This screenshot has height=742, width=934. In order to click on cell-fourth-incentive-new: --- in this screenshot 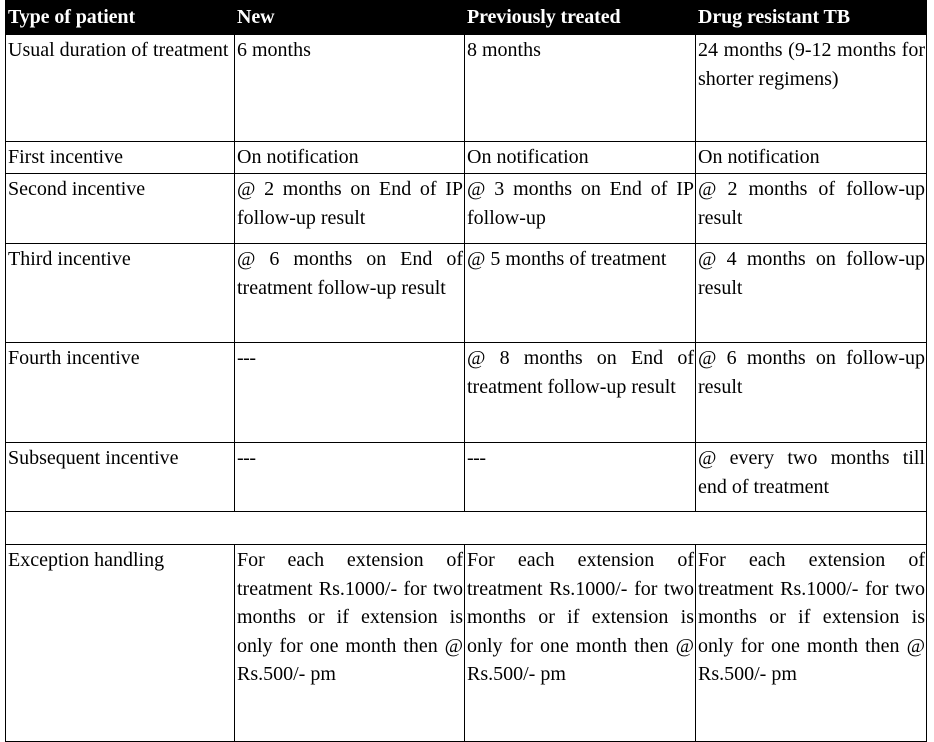, I will do `click(349, 393)`.